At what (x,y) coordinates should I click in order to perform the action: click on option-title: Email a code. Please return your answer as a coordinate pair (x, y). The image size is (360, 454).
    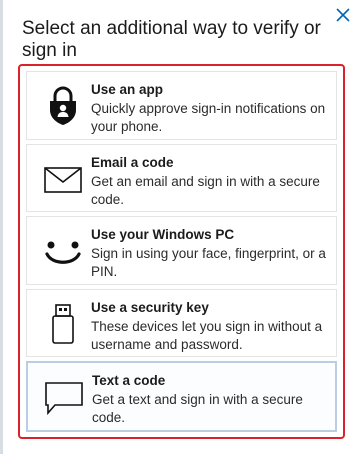
    Looking at the image, I should click on (132, 162).